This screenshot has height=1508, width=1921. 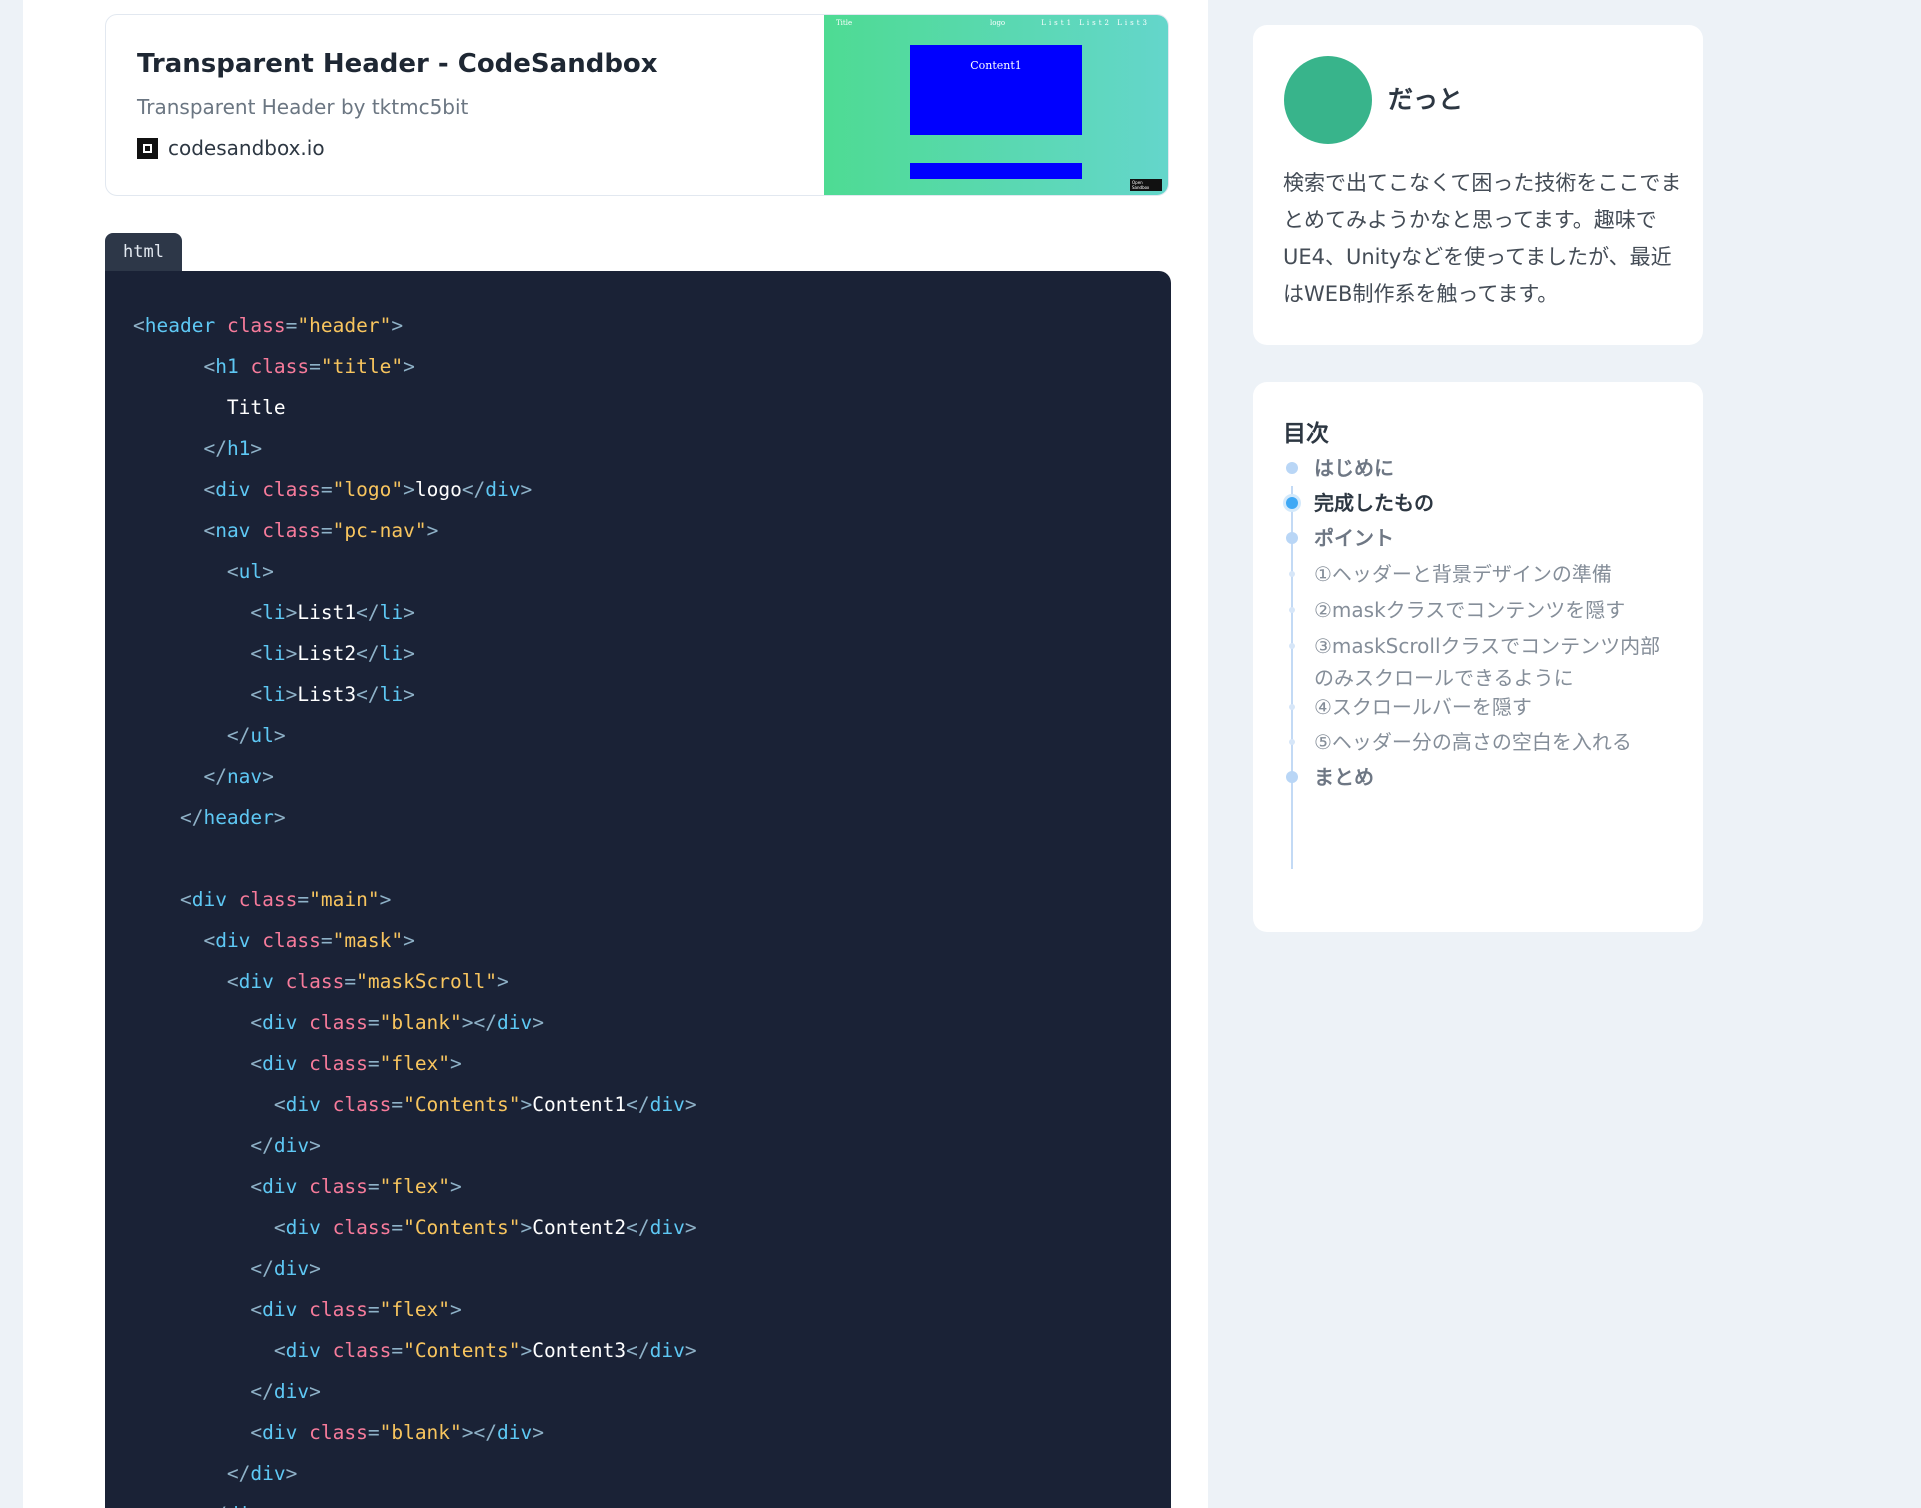 I want to click on code-tag-name: ul, so click(x=262, y=735).